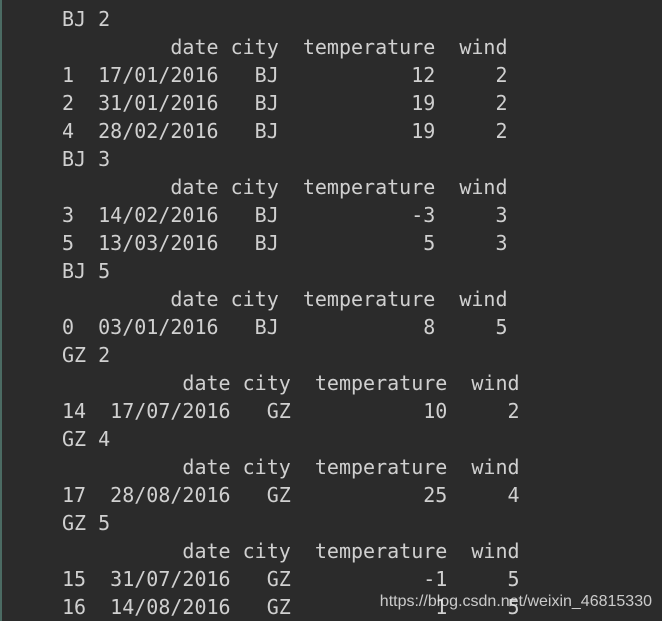 The width and height of the screenshot is (662, 621). Describe the element at coordinates (291, 495) in the screenshot. I see `table-row: 17 28/08/2016 GZ 25 4` at that location.